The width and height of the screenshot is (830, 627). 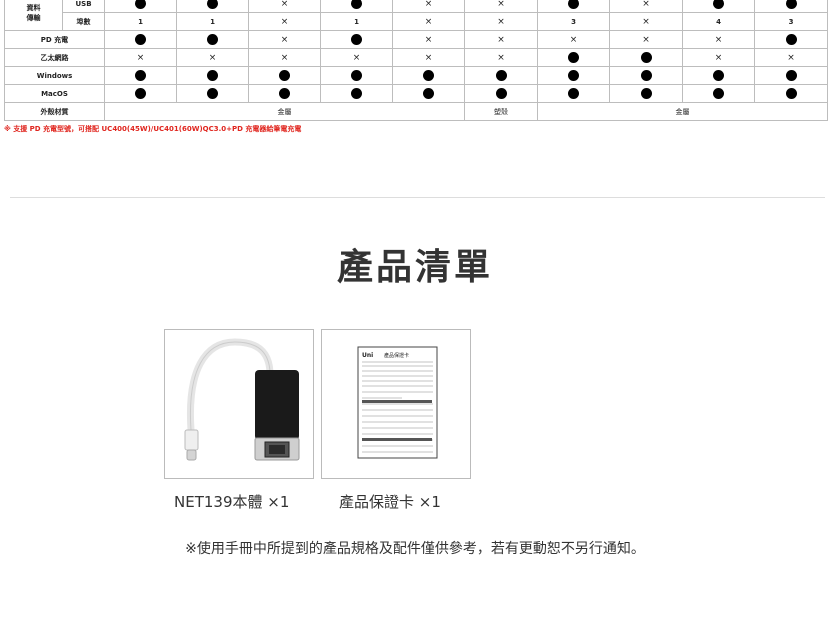 I want to click on spec-row: 資料 傳輸 USB × × × ×, so click(x=416, y=15).